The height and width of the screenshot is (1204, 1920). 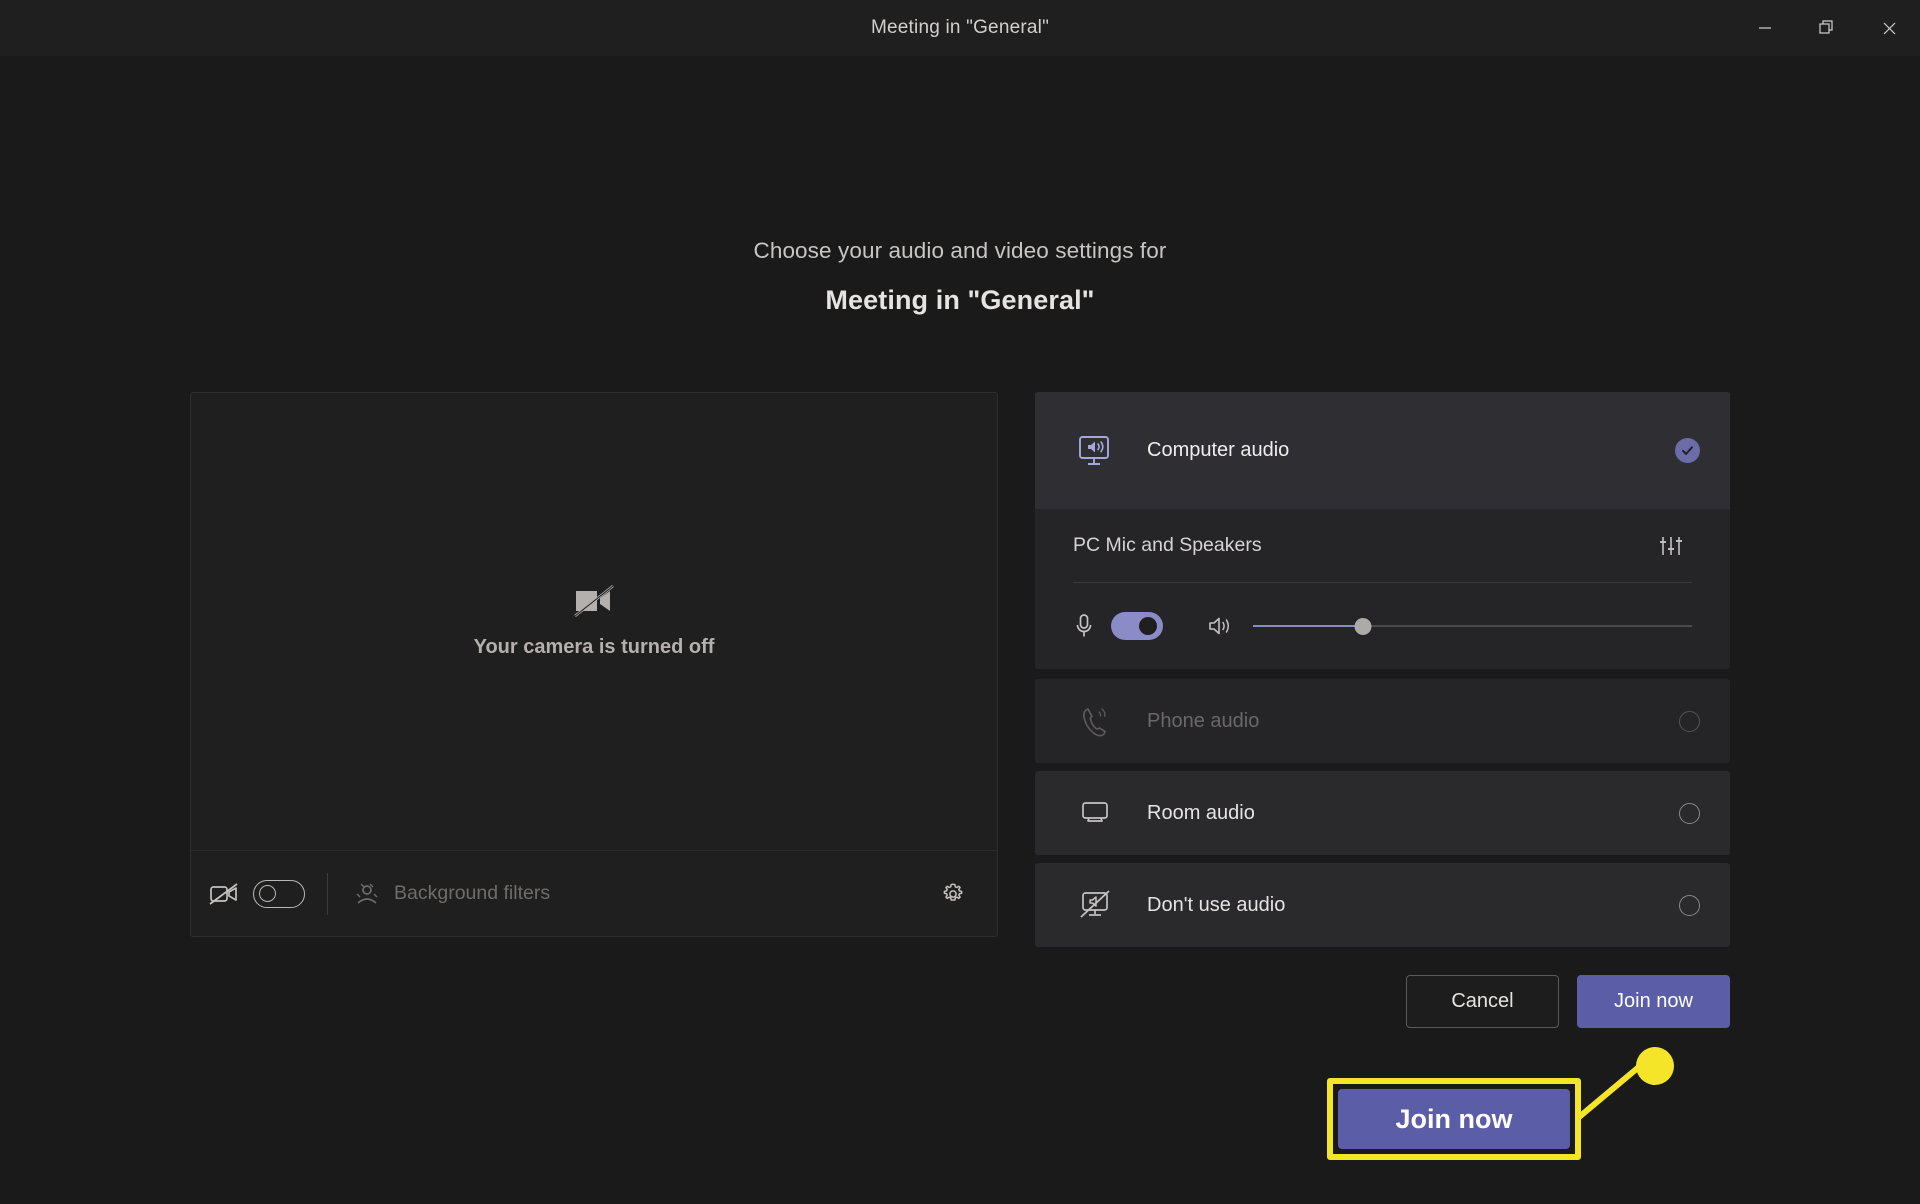 I want to click on volume-group, so click(x=1449, y=626).